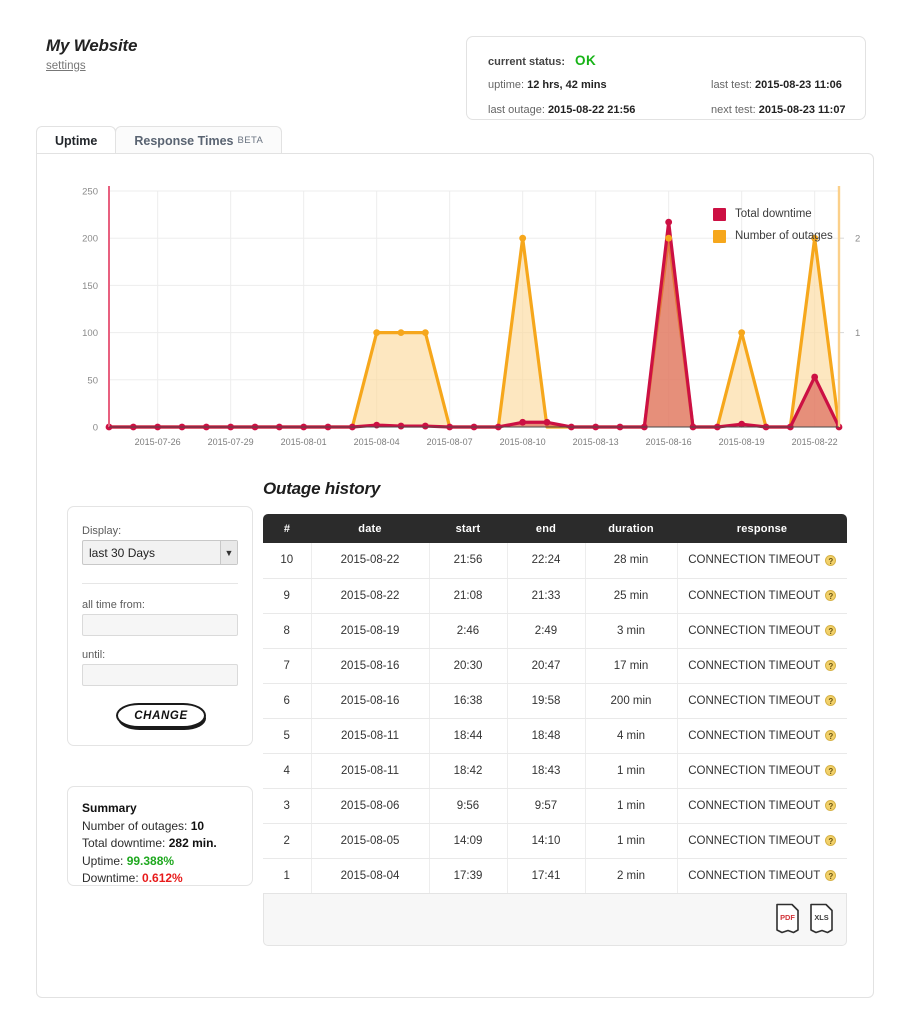  What do you see at coordinates (160, 675) in the screenshot?
I see `until-input` at bounding box center [160, 675].